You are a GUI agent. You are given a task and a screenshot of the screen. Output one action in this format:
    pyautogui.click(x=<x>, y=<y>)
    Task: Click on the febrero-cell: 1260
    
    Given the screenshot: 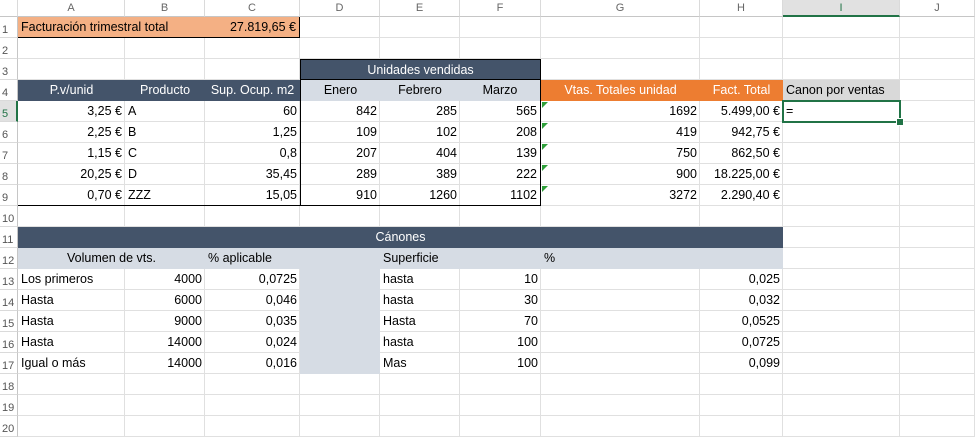 What is the action you would take?
    pyautogui.click(x=420, y=195)
    